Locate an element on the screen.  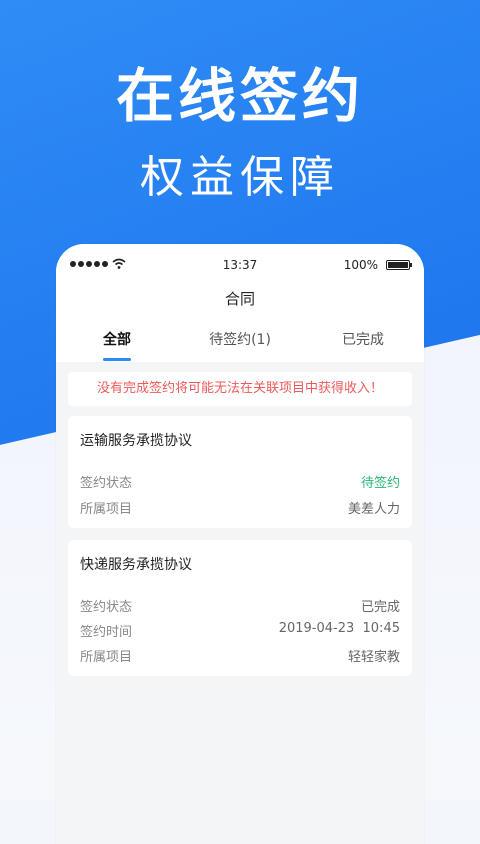
tab-bar: 全部 待签约(1) 已完成 is located at coordinates (240, 346).